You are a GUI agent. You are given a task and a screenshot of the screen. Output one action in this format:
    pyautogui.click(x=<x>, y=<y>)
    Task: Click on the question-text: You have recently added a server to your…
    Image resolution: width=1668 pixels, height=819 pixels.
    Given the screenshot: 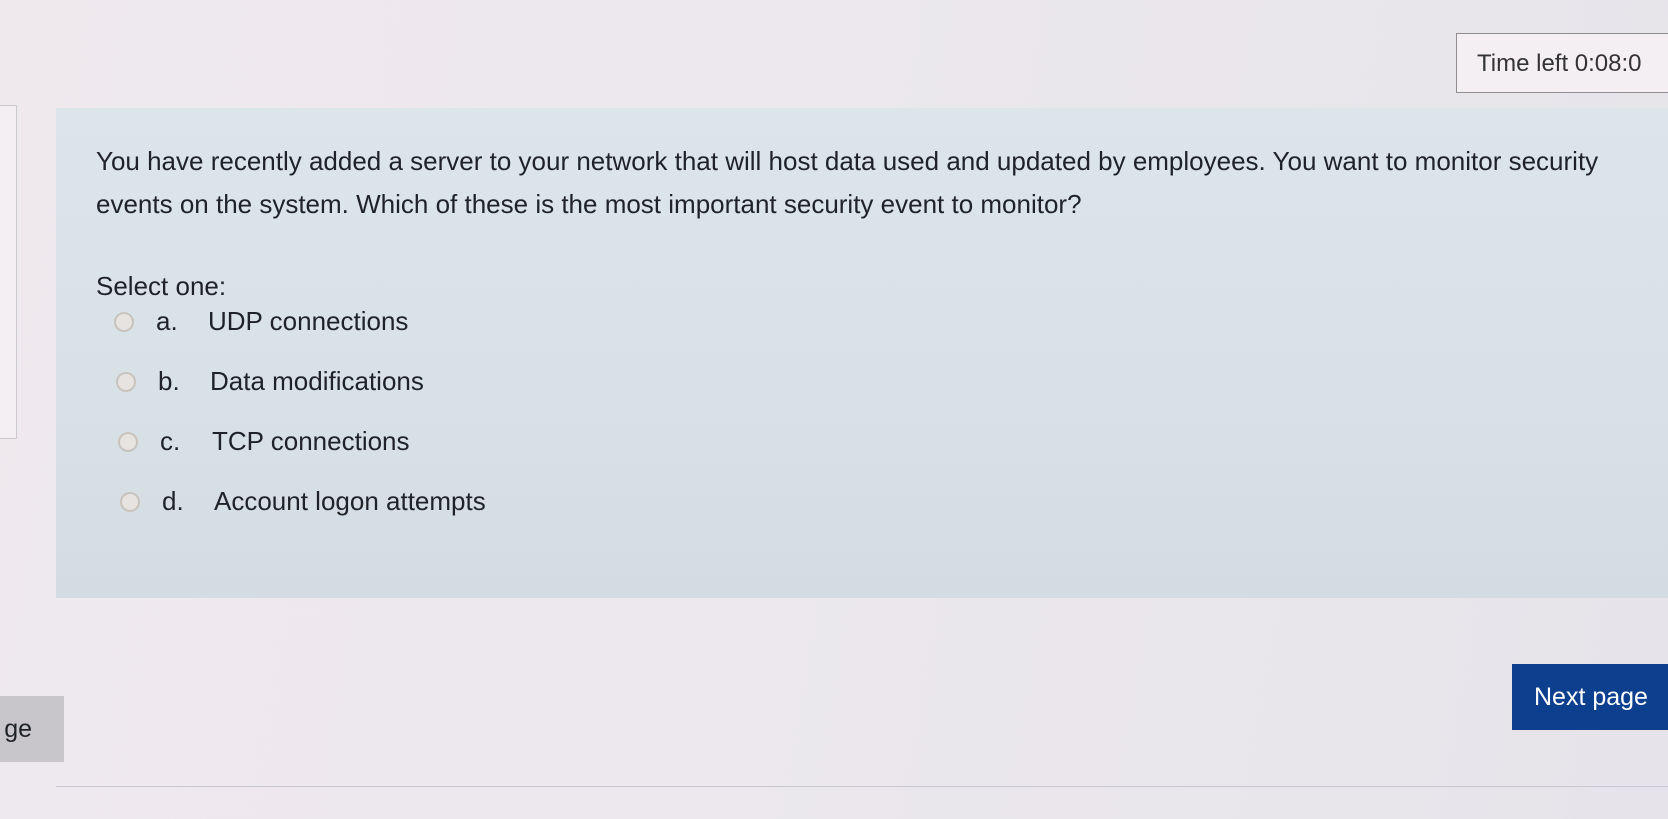 What is the action you would take?
    pyautogui.click(x=847, y=182)
    